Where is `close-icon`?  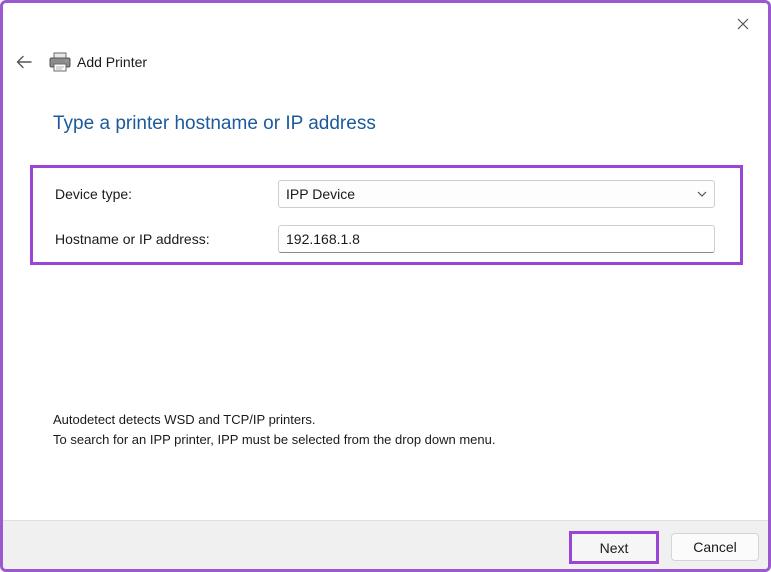
close-icon is located at coordinates (743, 24).